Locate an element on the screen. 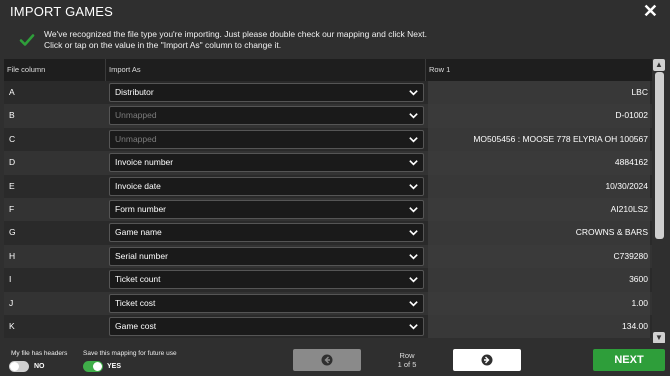  save-toggle-text: YES is located at coordinates (114, 366).